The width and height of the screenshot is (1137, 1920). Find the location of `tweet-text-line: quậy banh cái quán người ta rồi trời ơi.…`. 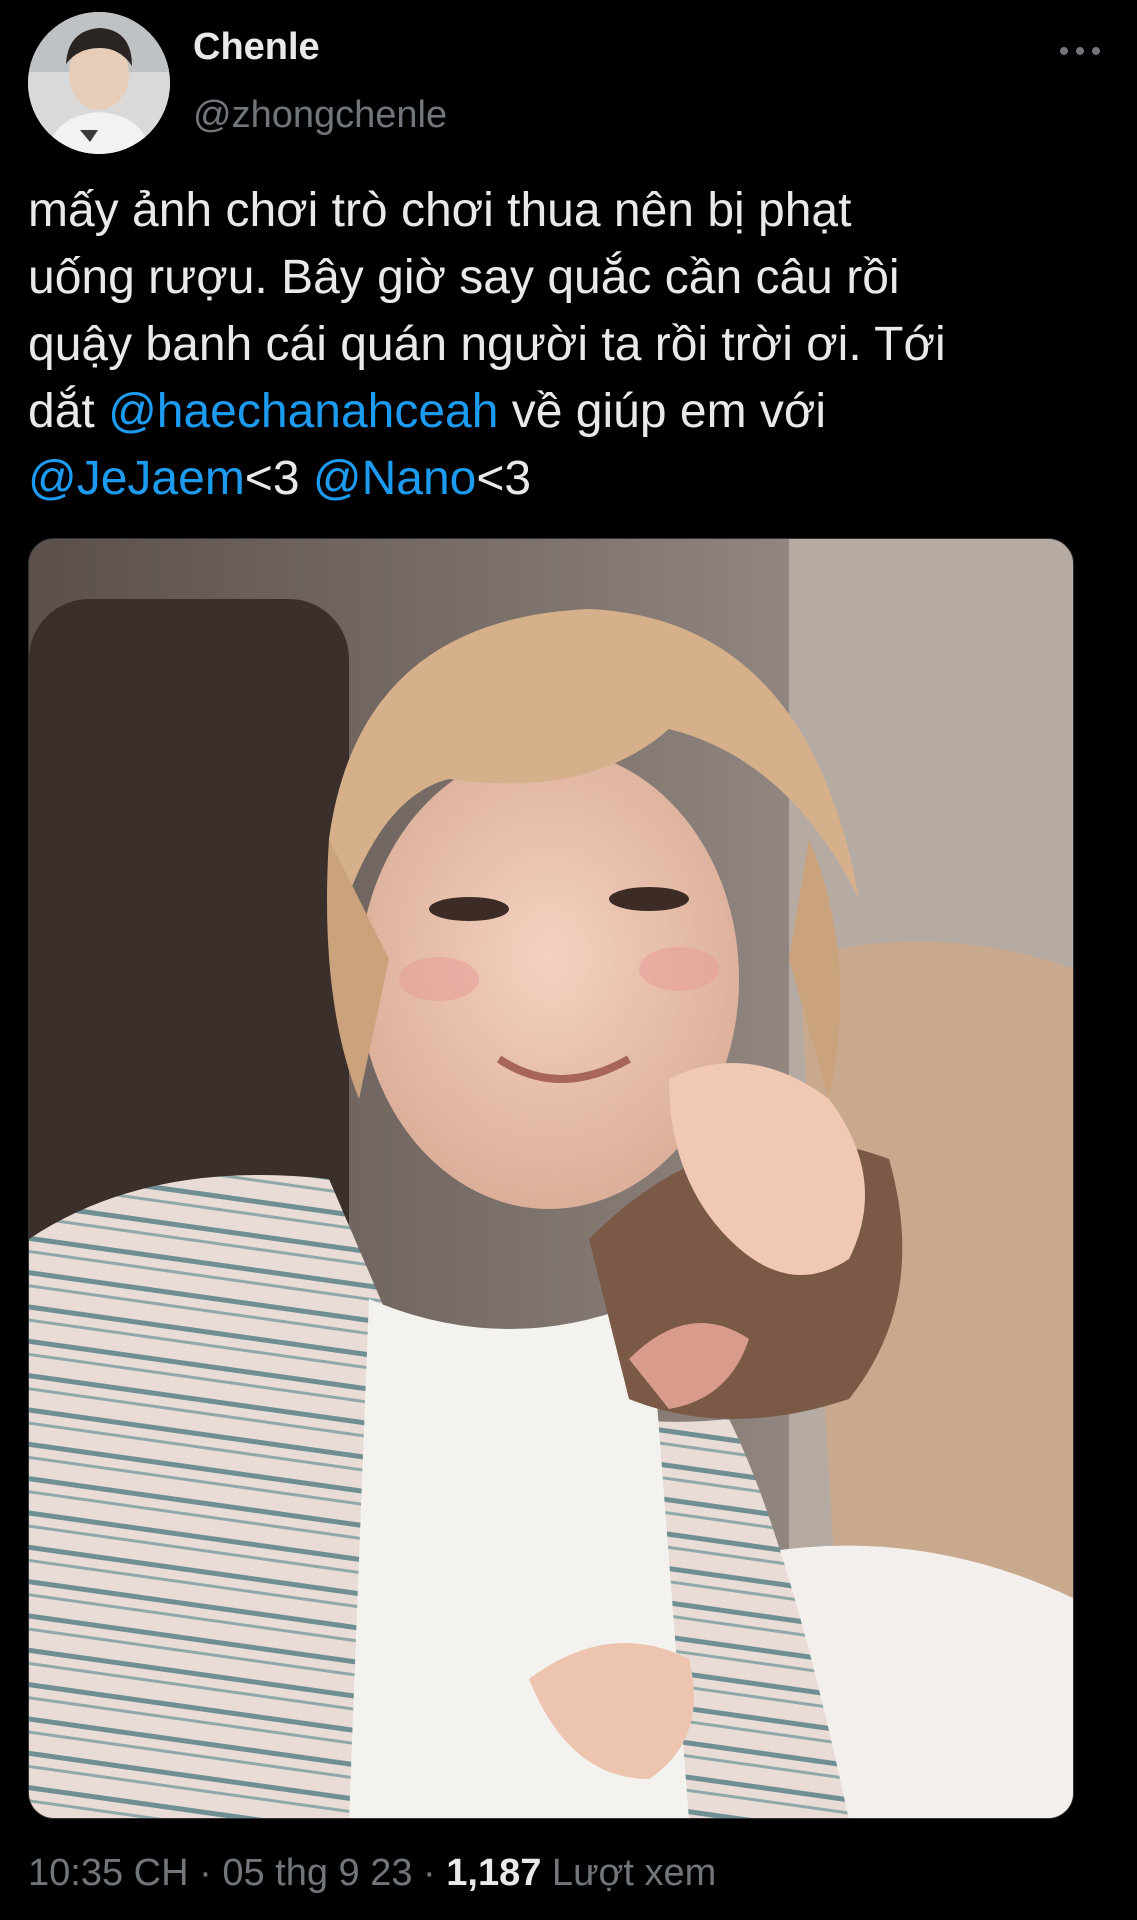

tweet-text-line: quậy banh cái quán người ta rồi trời ơi.… is located at coordinates (487, 344).